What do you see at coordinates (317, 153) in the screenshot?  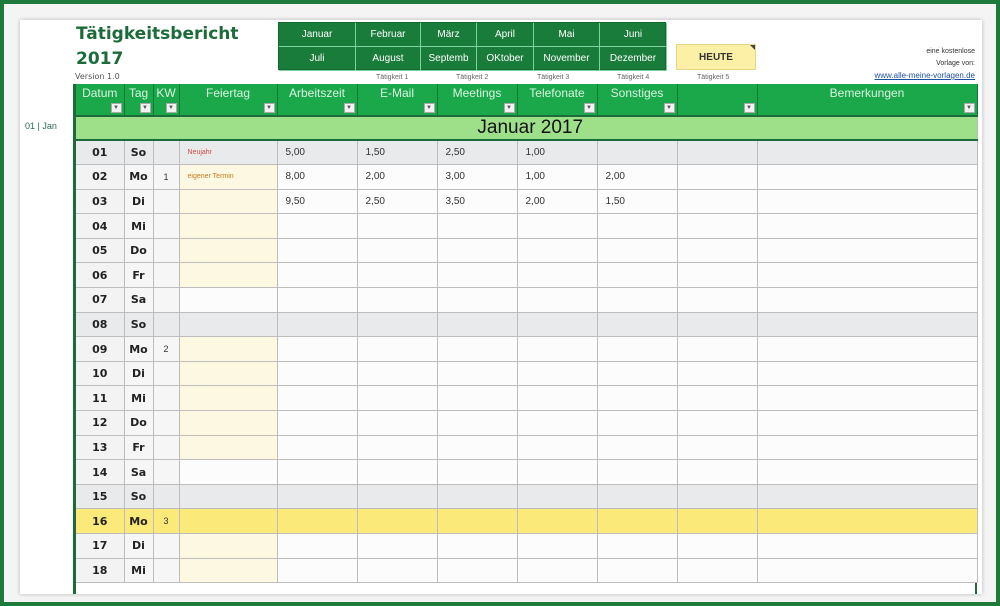 I see `cell-arbeitszeit: 5,00` at bounding box center [317, 153].